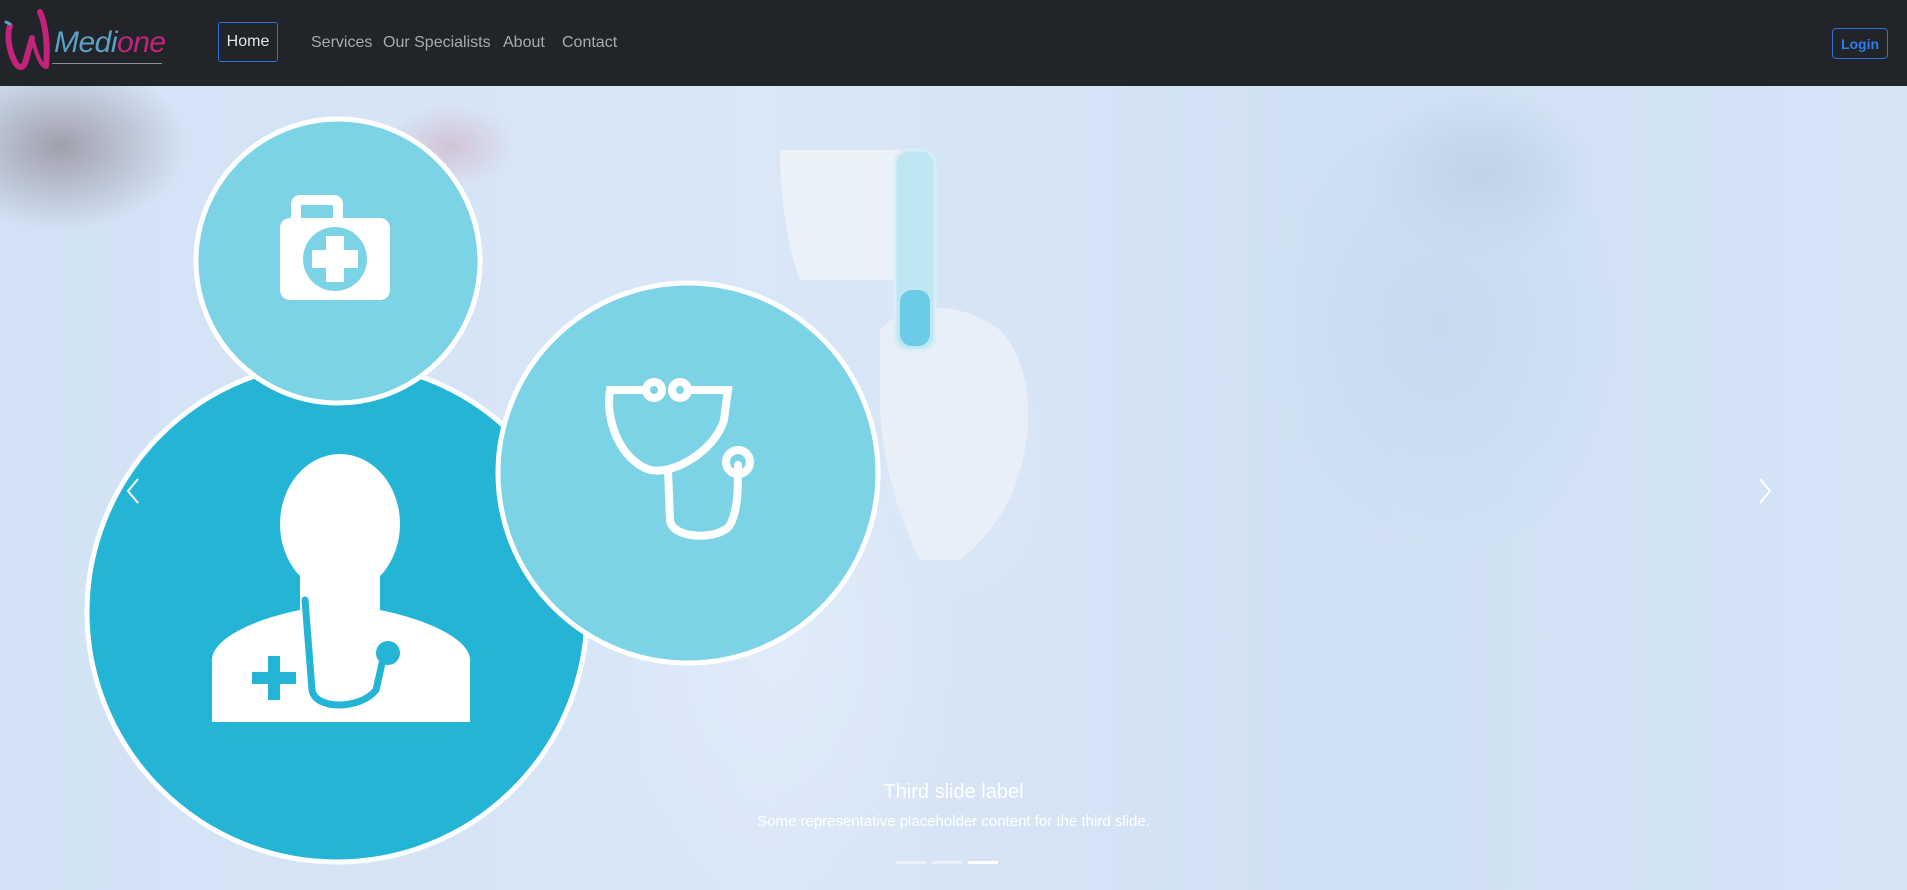 This screenshot has width=1907, height=890. I want to click on carousel-caption-title: Third slide label, so click(953, 792).